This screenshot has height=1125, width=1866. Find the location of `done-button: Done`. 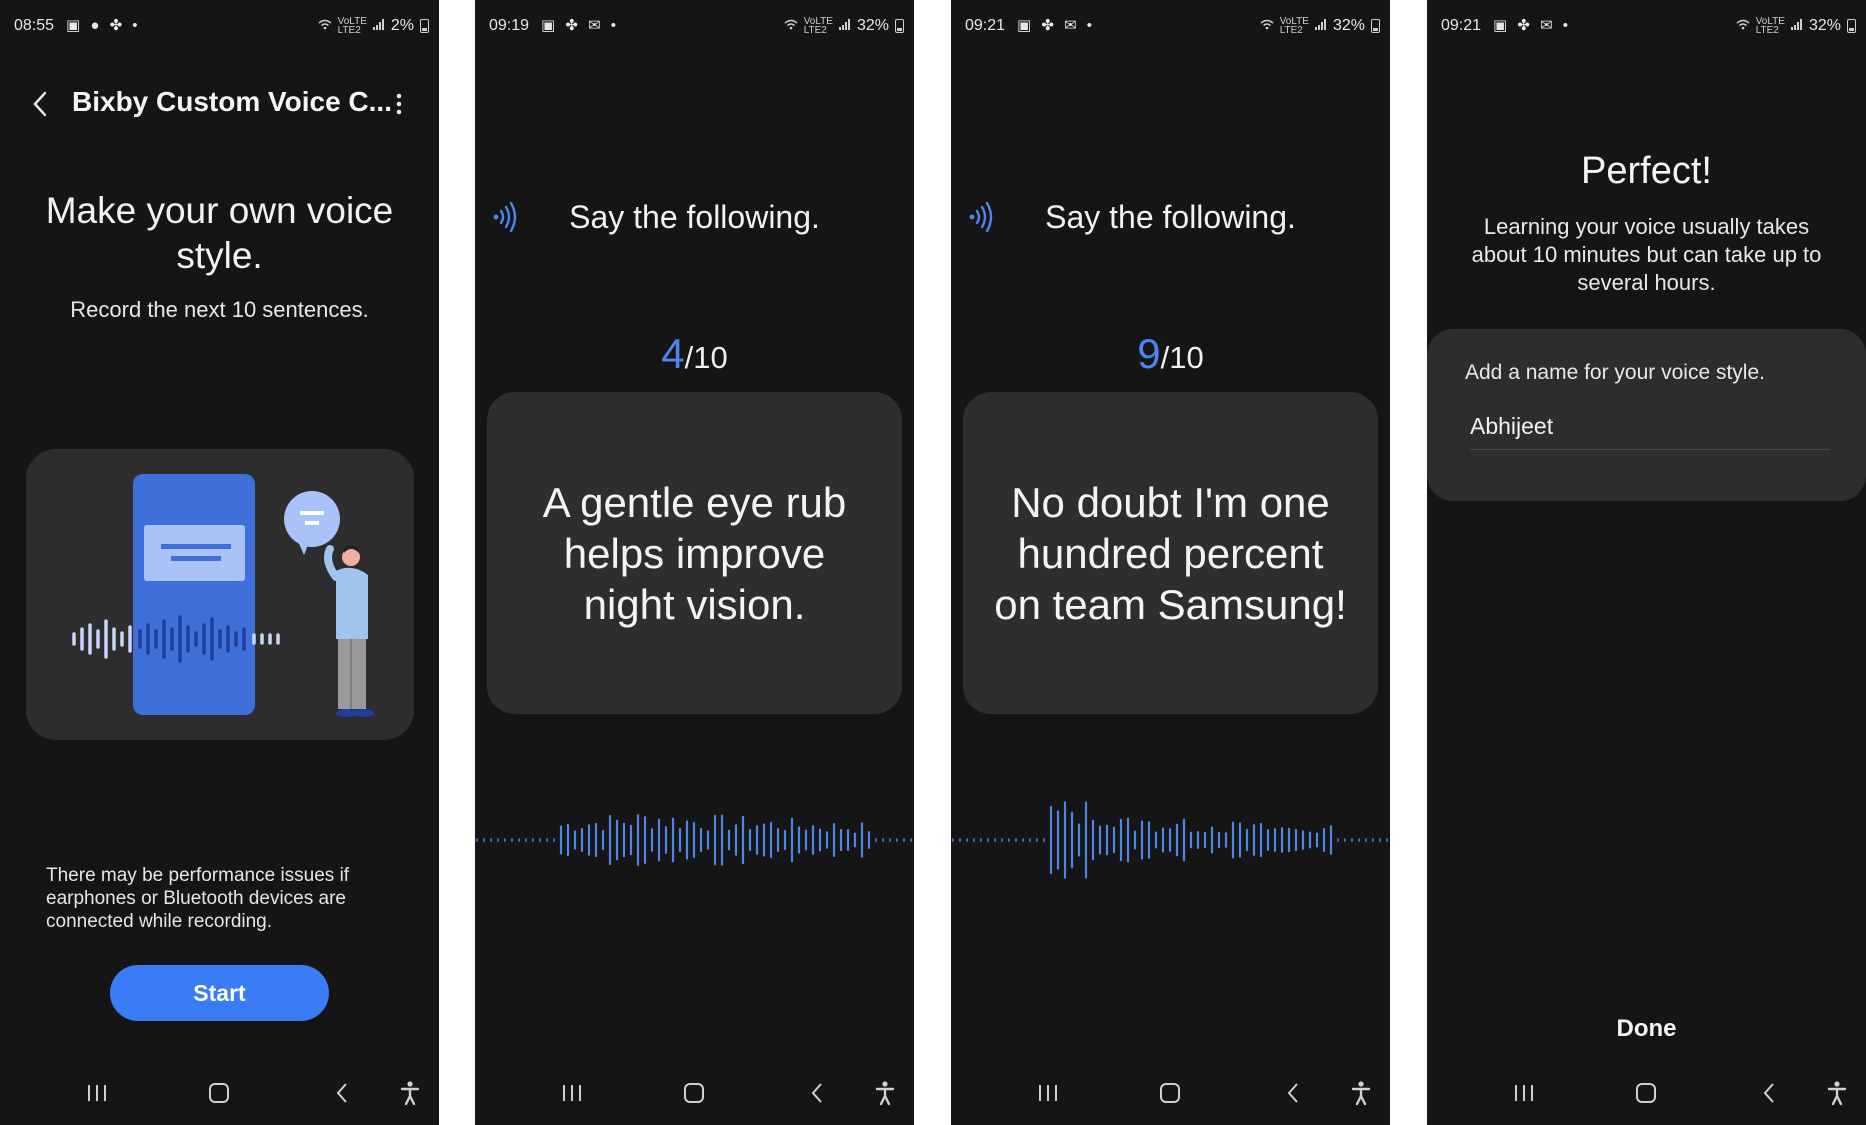

done-button: Done is located at coordinates (1646, 1029).